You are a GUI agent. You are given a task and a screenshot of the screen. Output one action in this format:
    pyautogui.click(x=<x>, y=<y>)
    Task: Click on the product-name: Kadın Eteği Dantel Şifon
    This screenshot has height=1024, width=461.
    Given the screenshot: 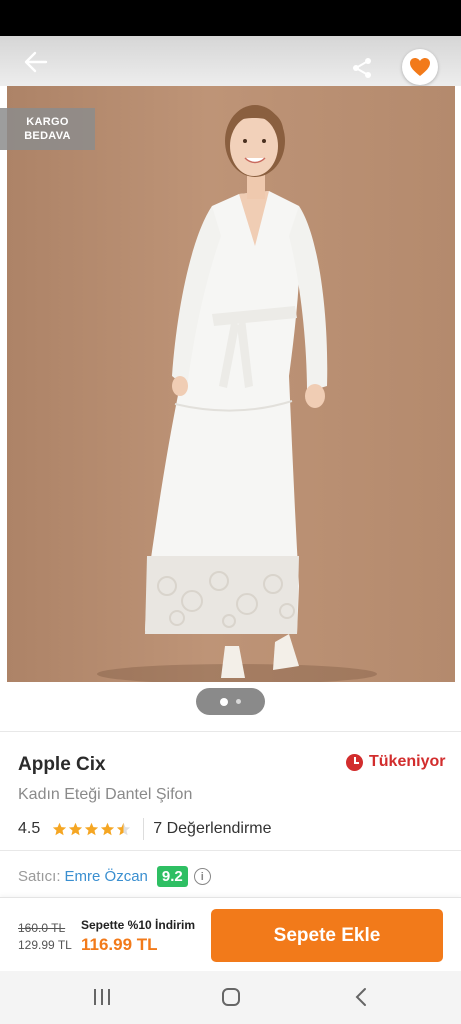 What is the action you would take?
    pyautogui.click(x=105, y=794)
    